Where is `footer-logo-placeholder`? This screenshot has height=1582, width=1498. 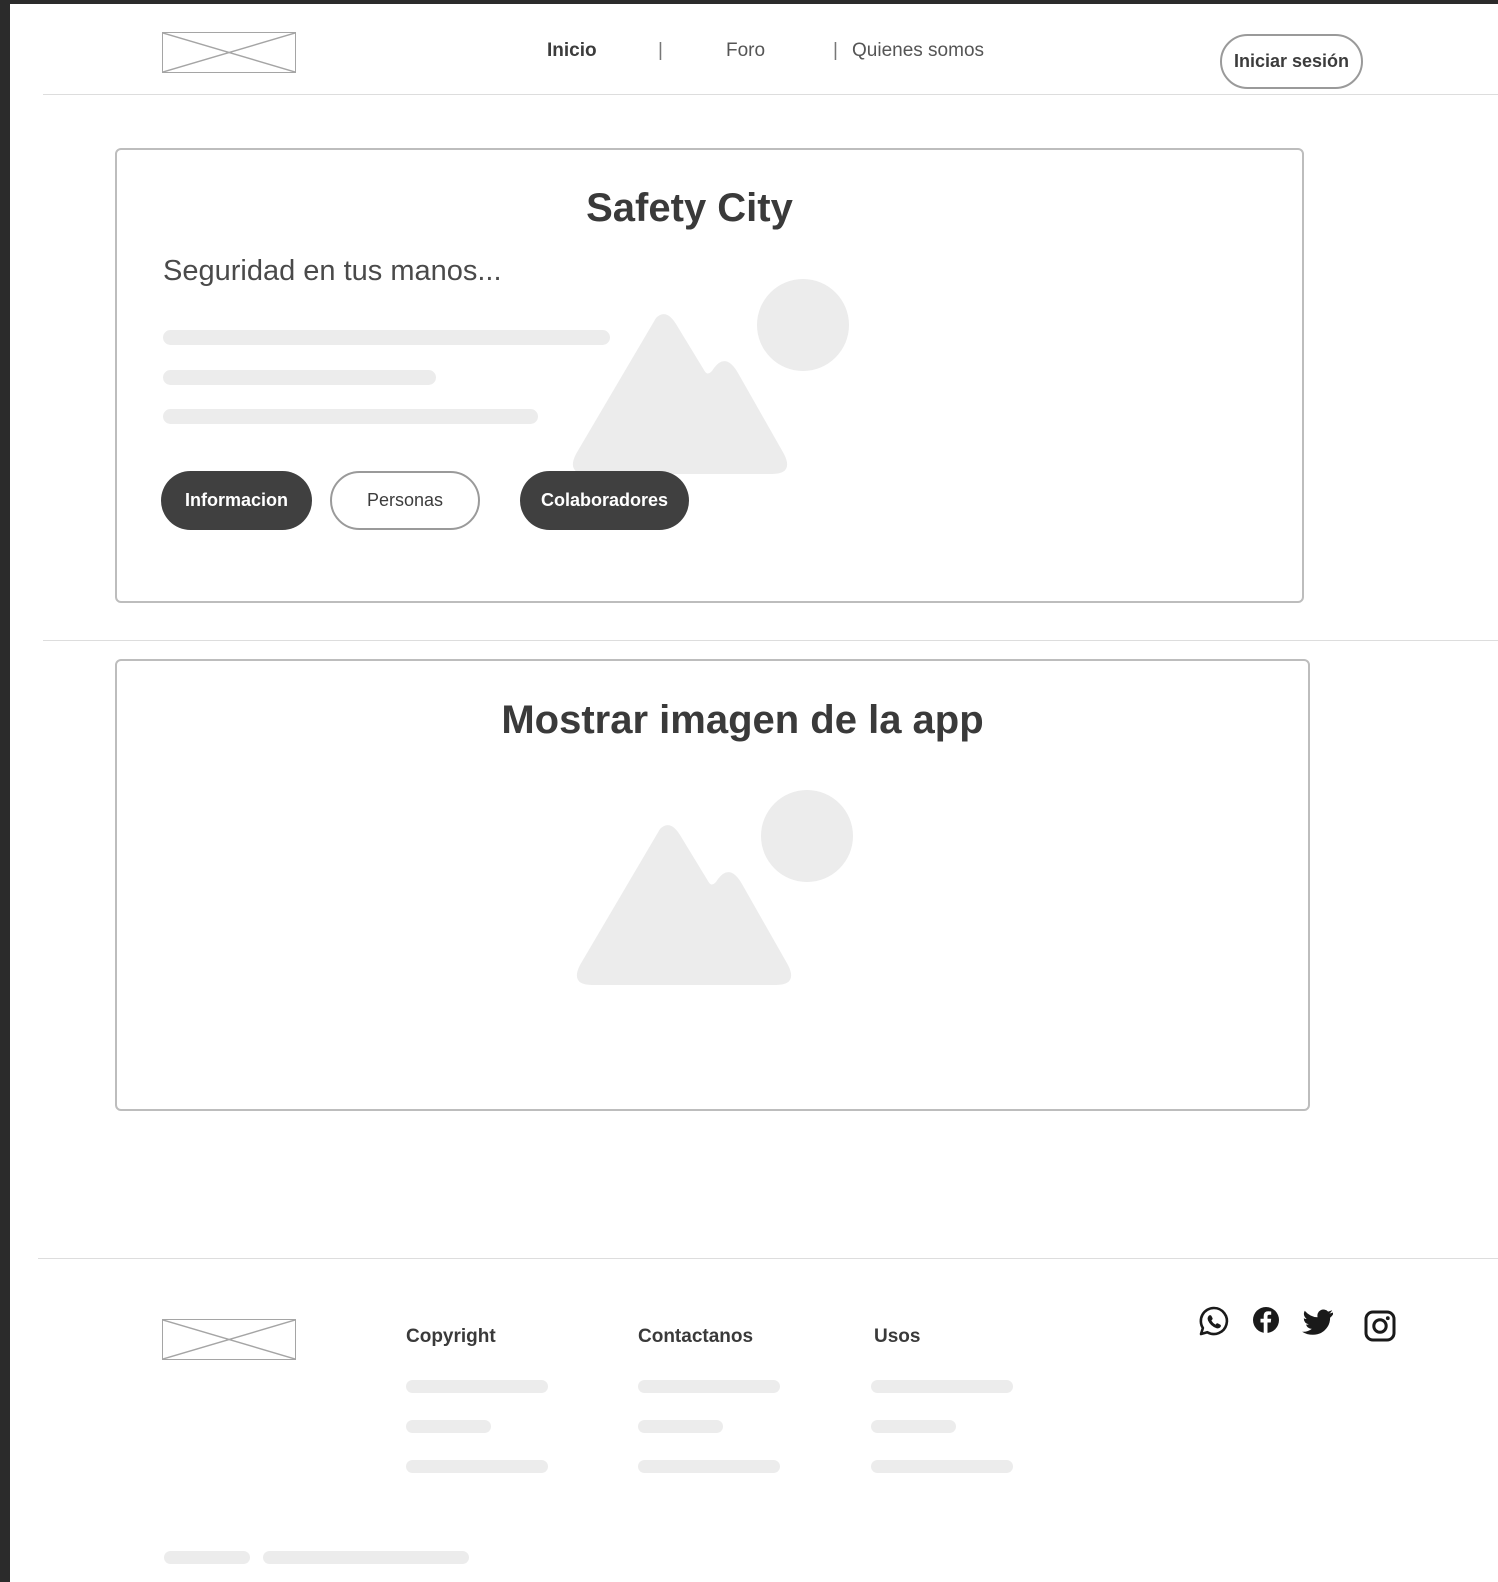 footer-logo-placeholder is located at coordinates (229, 1339).